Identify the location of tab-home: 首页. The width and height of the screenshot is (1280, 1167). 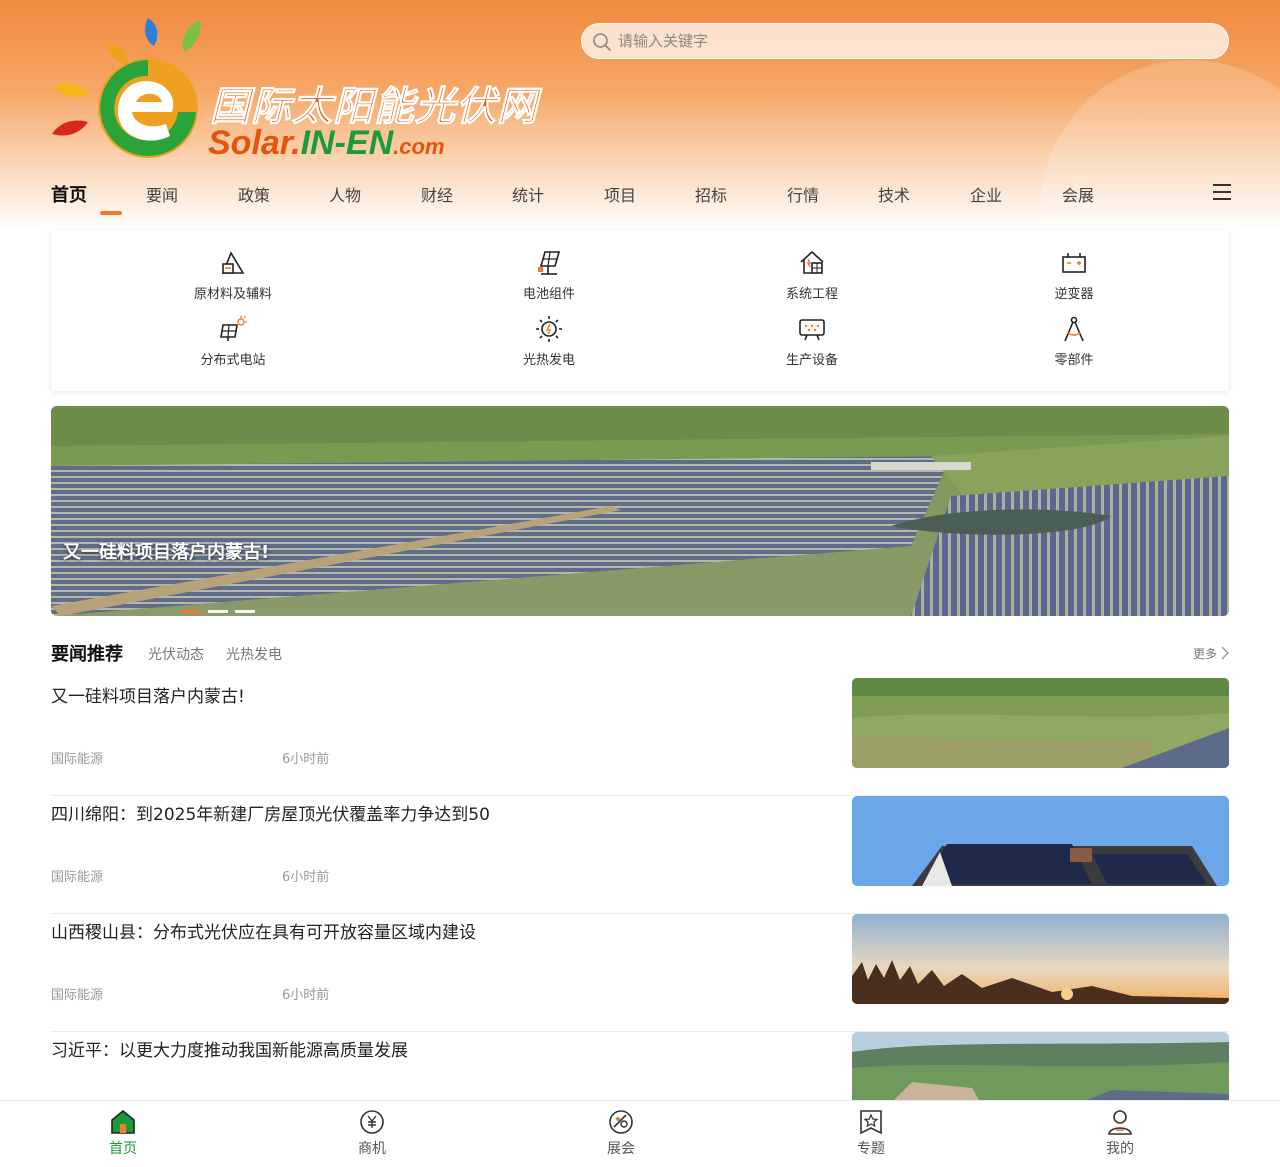
(123, 1133).